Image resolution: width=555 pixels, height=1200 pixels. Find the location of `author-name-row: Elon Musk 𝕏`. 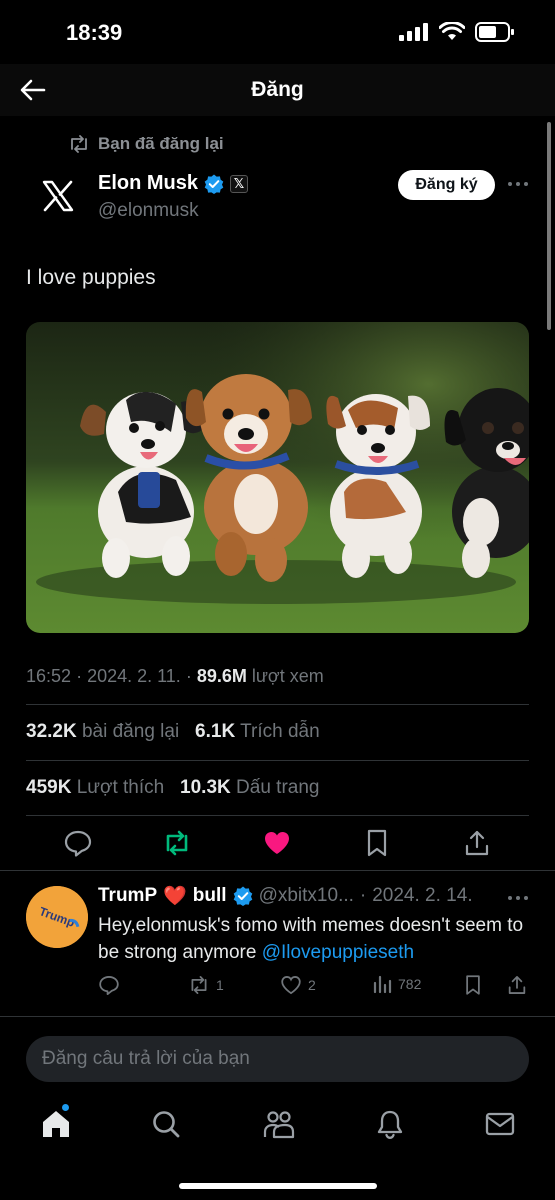

author-name-row: Elon Musk 𝕏 is located at coordinates (173, 183).